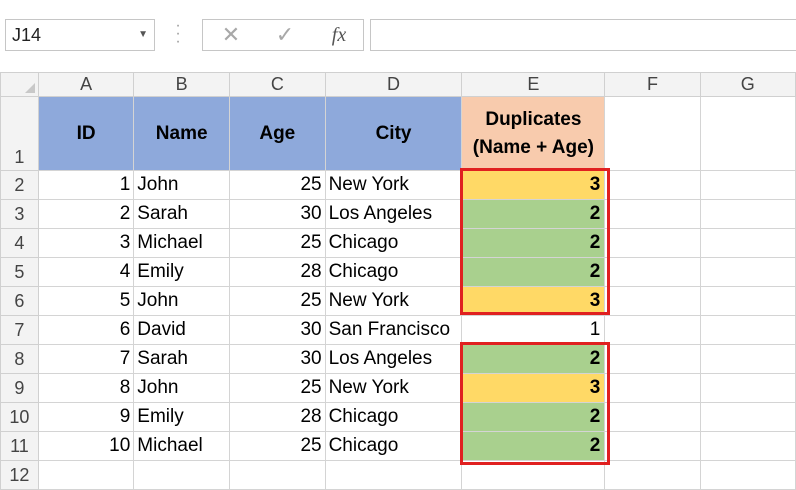 Image resolution: width=796 pixels, height=490 pixels. Describe the element at coordinates (86, 133) in the screenshot. I see `cell-a1: ID` at that location.